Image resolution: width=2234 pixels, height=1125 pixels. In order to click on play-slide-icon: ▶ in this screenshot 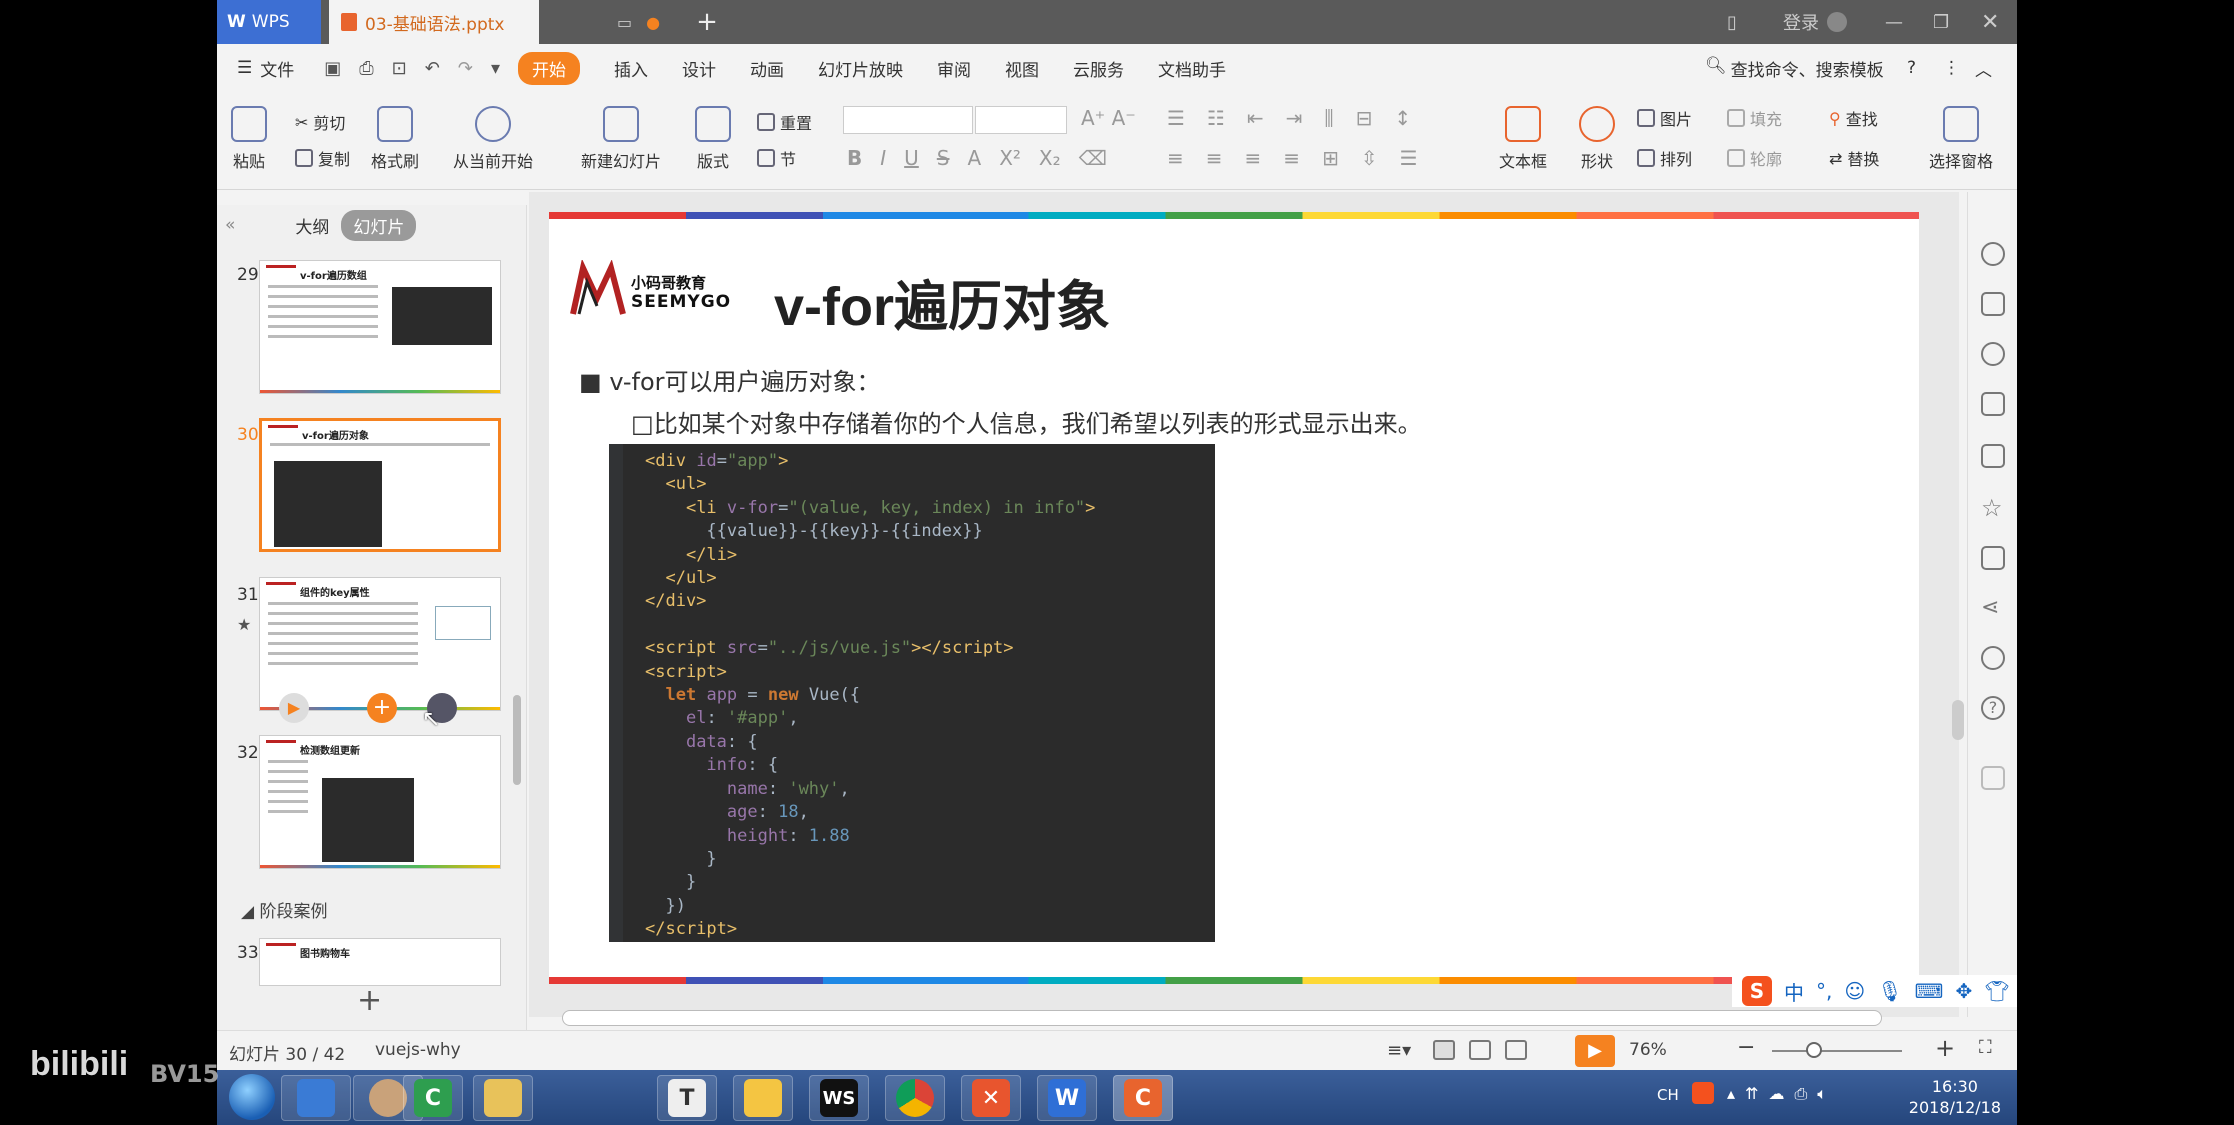, I will do `click(294, 708)`.